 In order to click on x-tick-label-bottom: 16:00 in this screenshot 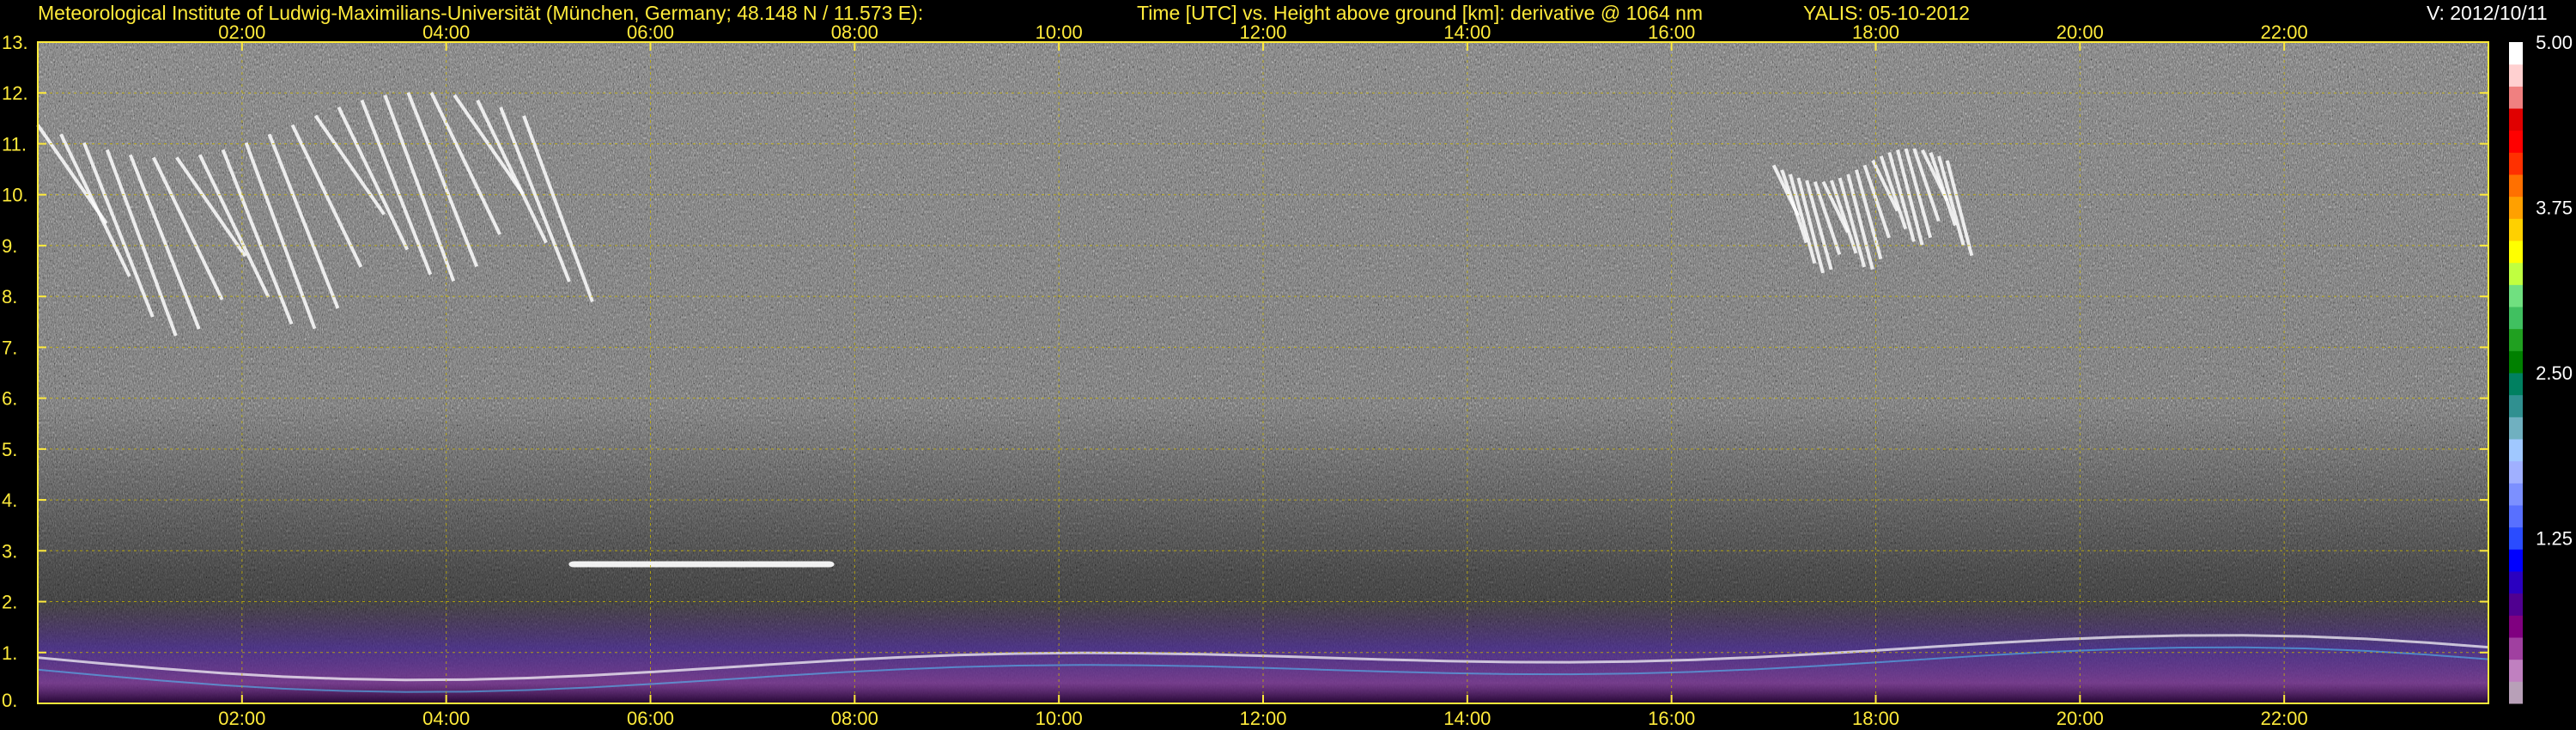, I will do `click(1671, 718)`.